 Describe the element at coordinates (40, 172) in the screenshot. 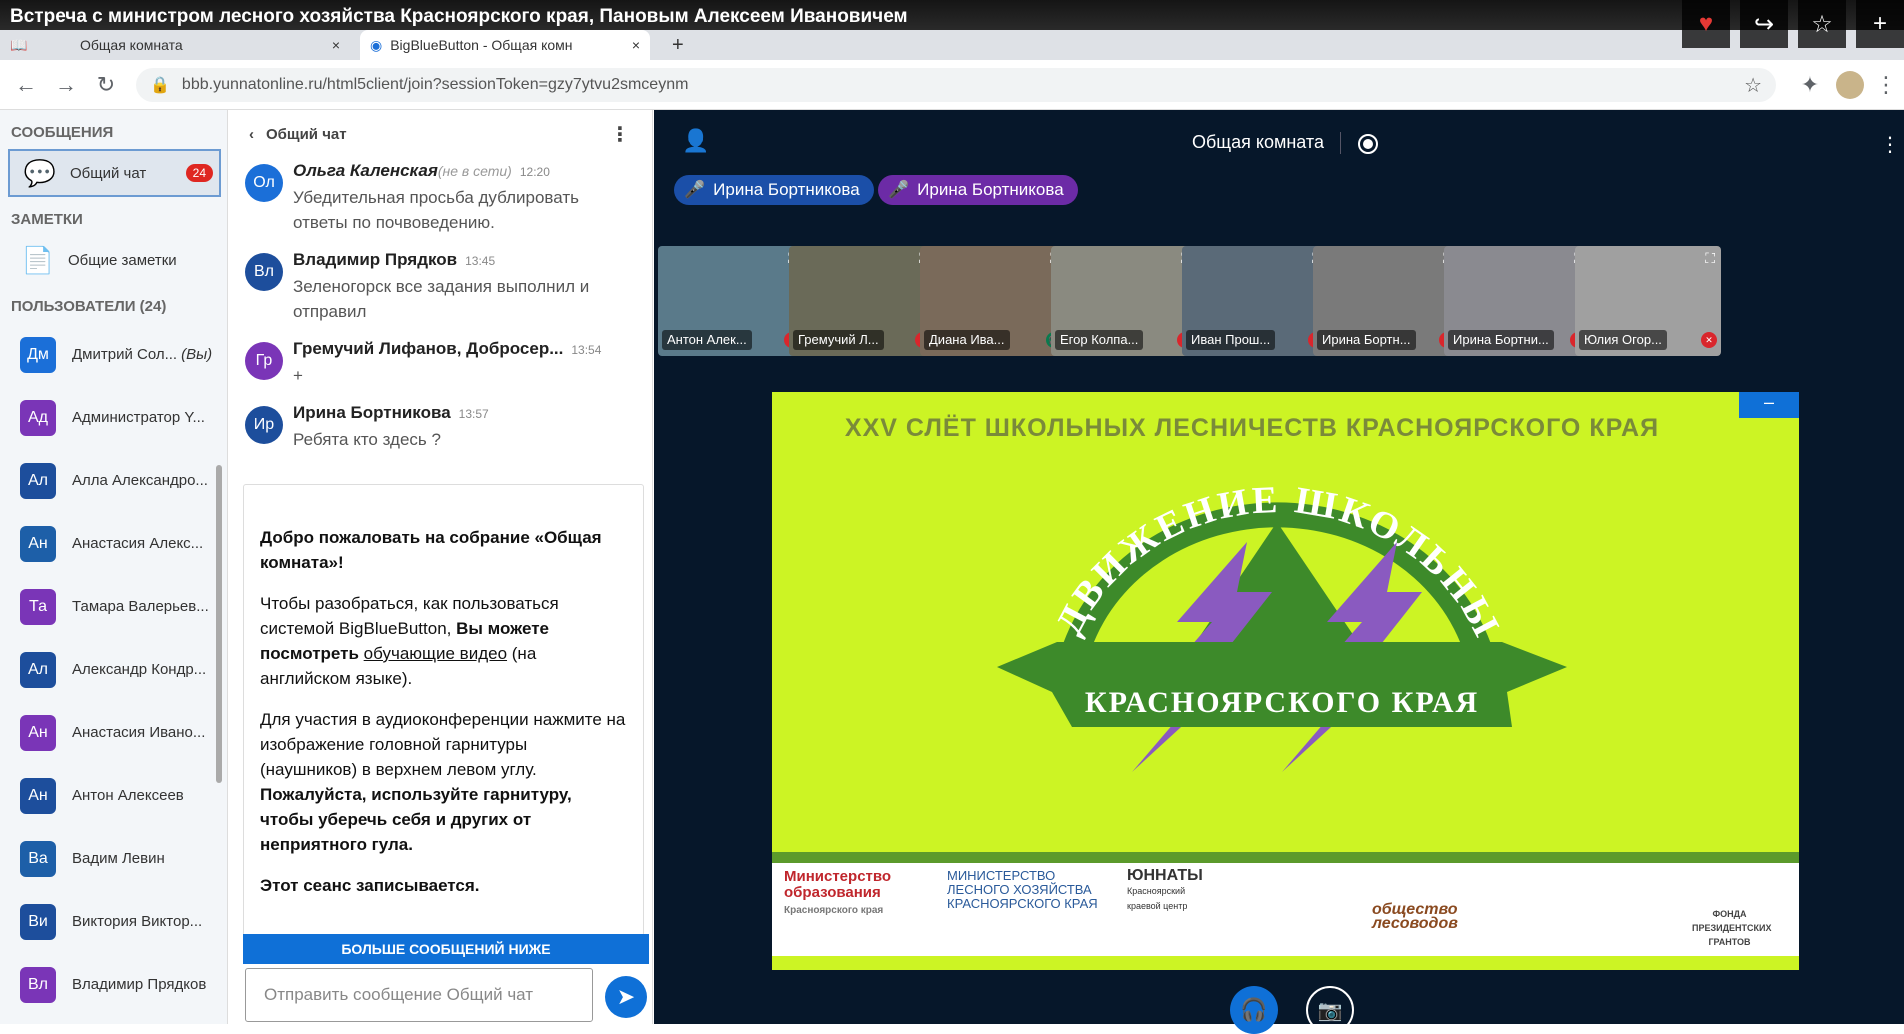

I see `chat-icon: 💬` at that location.